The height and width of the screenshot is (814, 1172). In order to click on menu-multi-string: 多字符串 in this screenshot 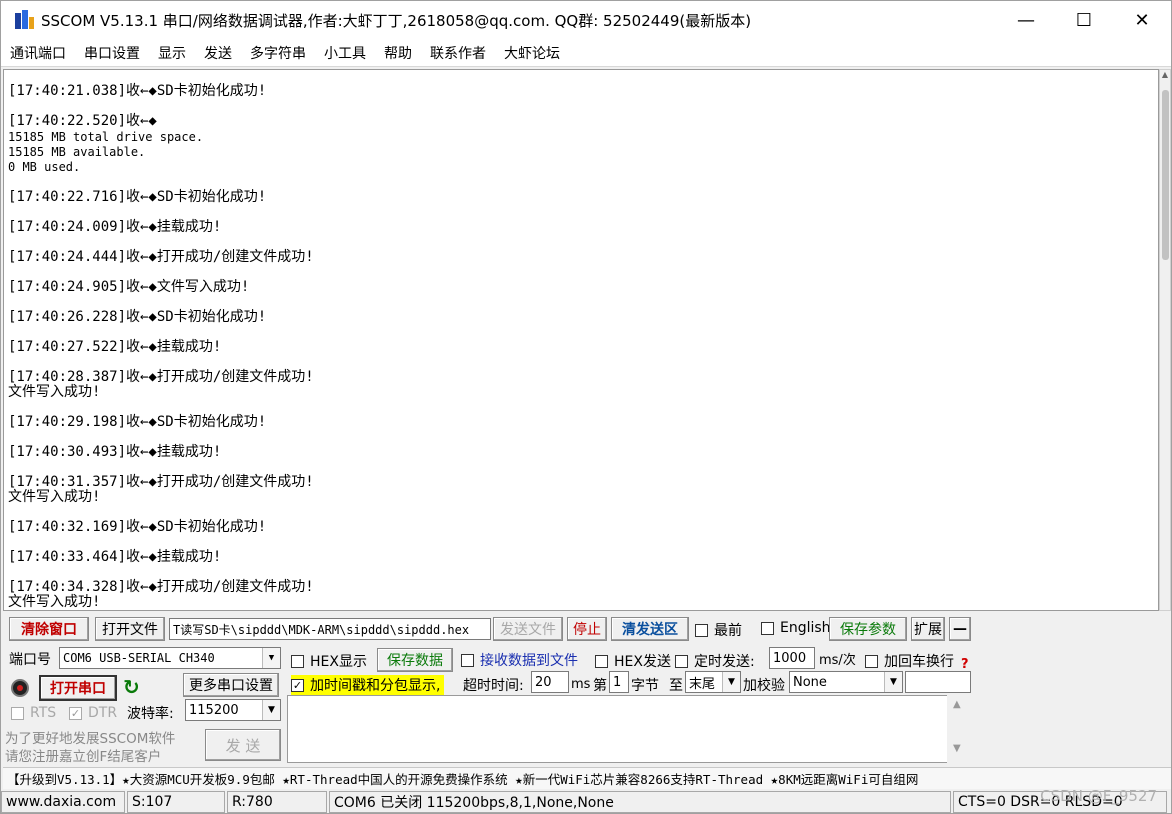, I will do `click(278, 53)`.